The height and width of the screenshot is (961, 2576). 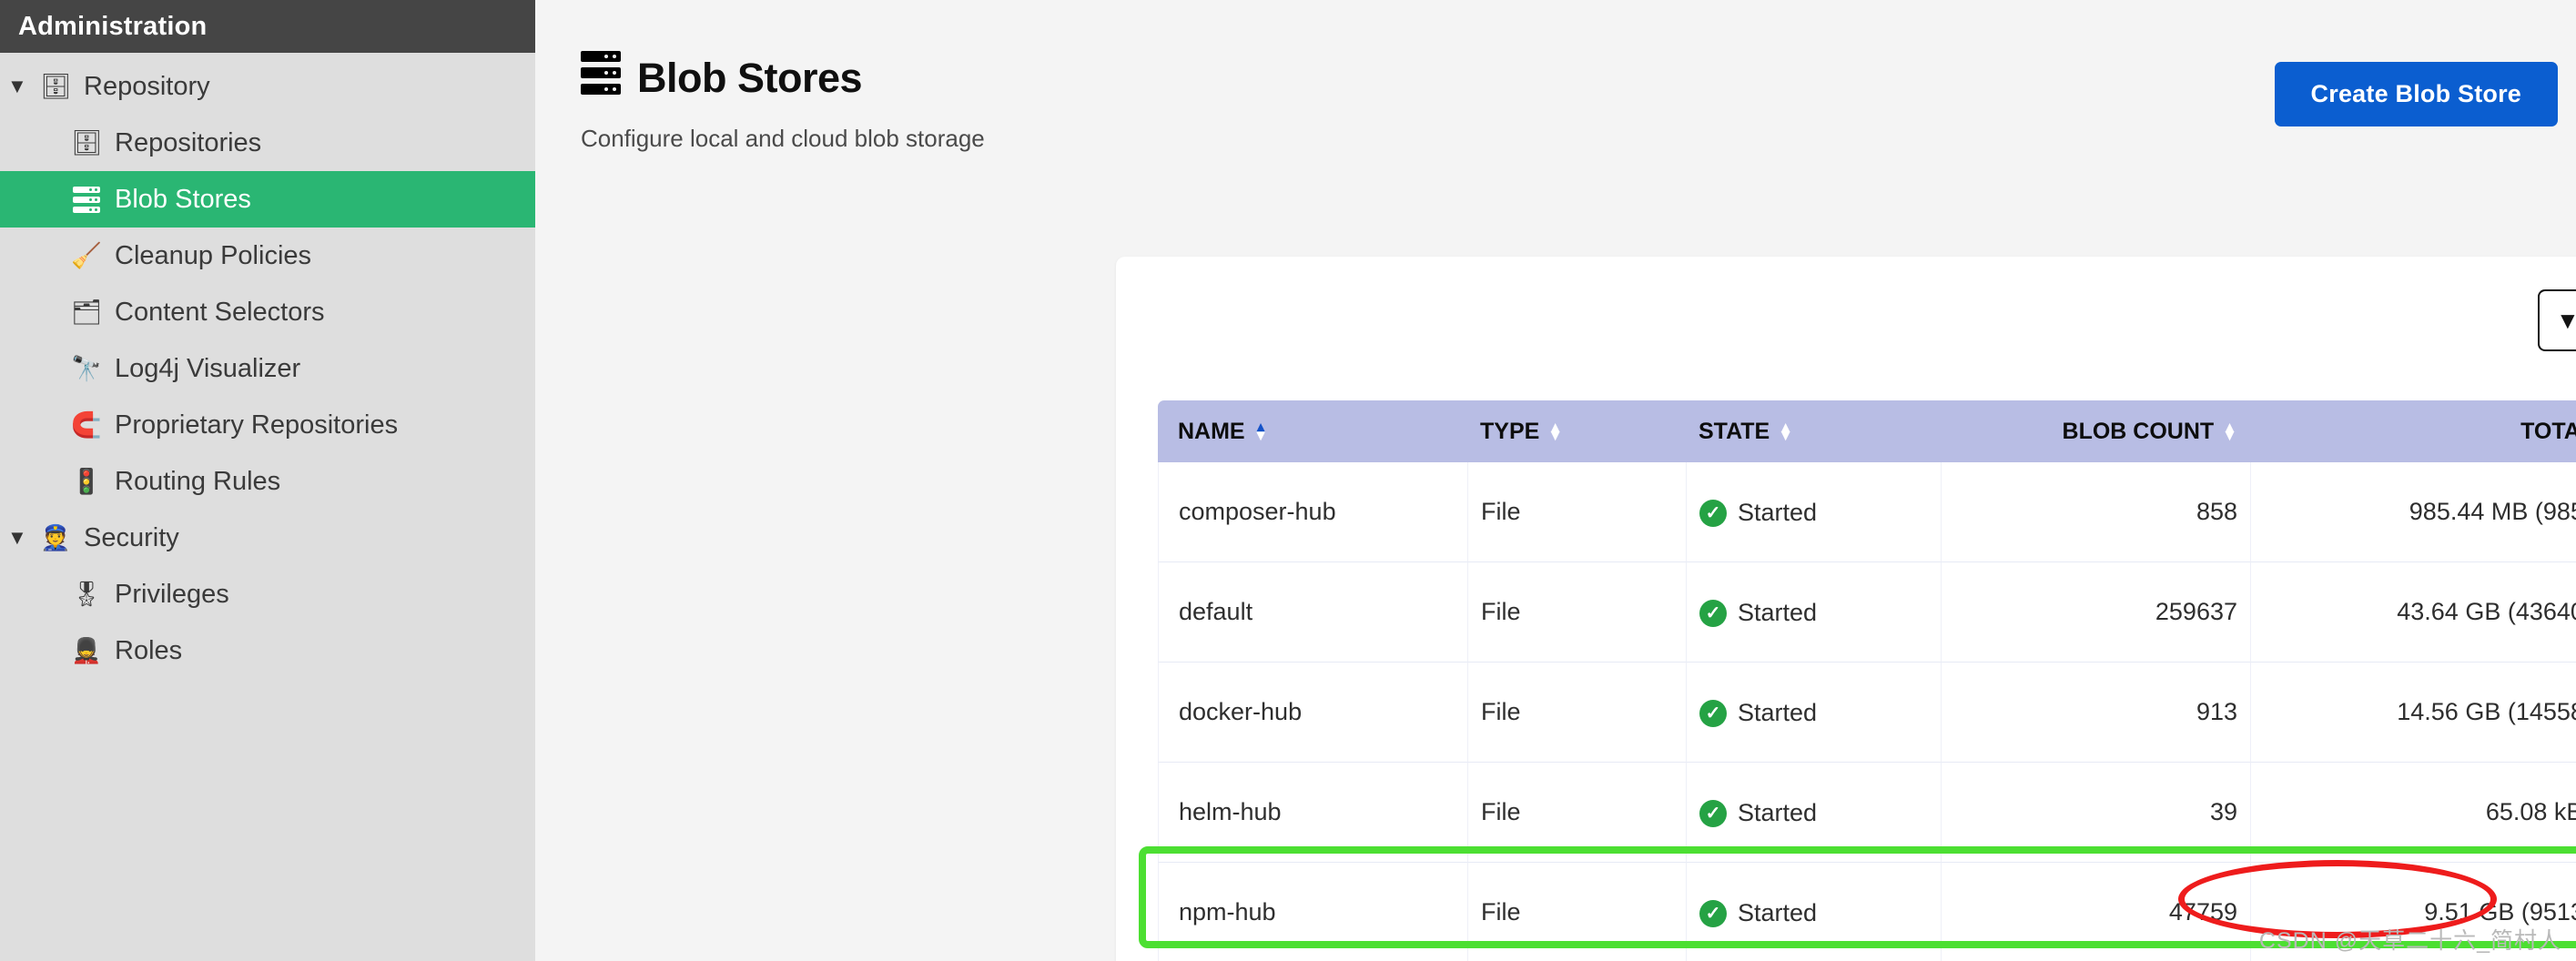 I want to click on column-header-label: TYPE, so click(x=1510, y=431).